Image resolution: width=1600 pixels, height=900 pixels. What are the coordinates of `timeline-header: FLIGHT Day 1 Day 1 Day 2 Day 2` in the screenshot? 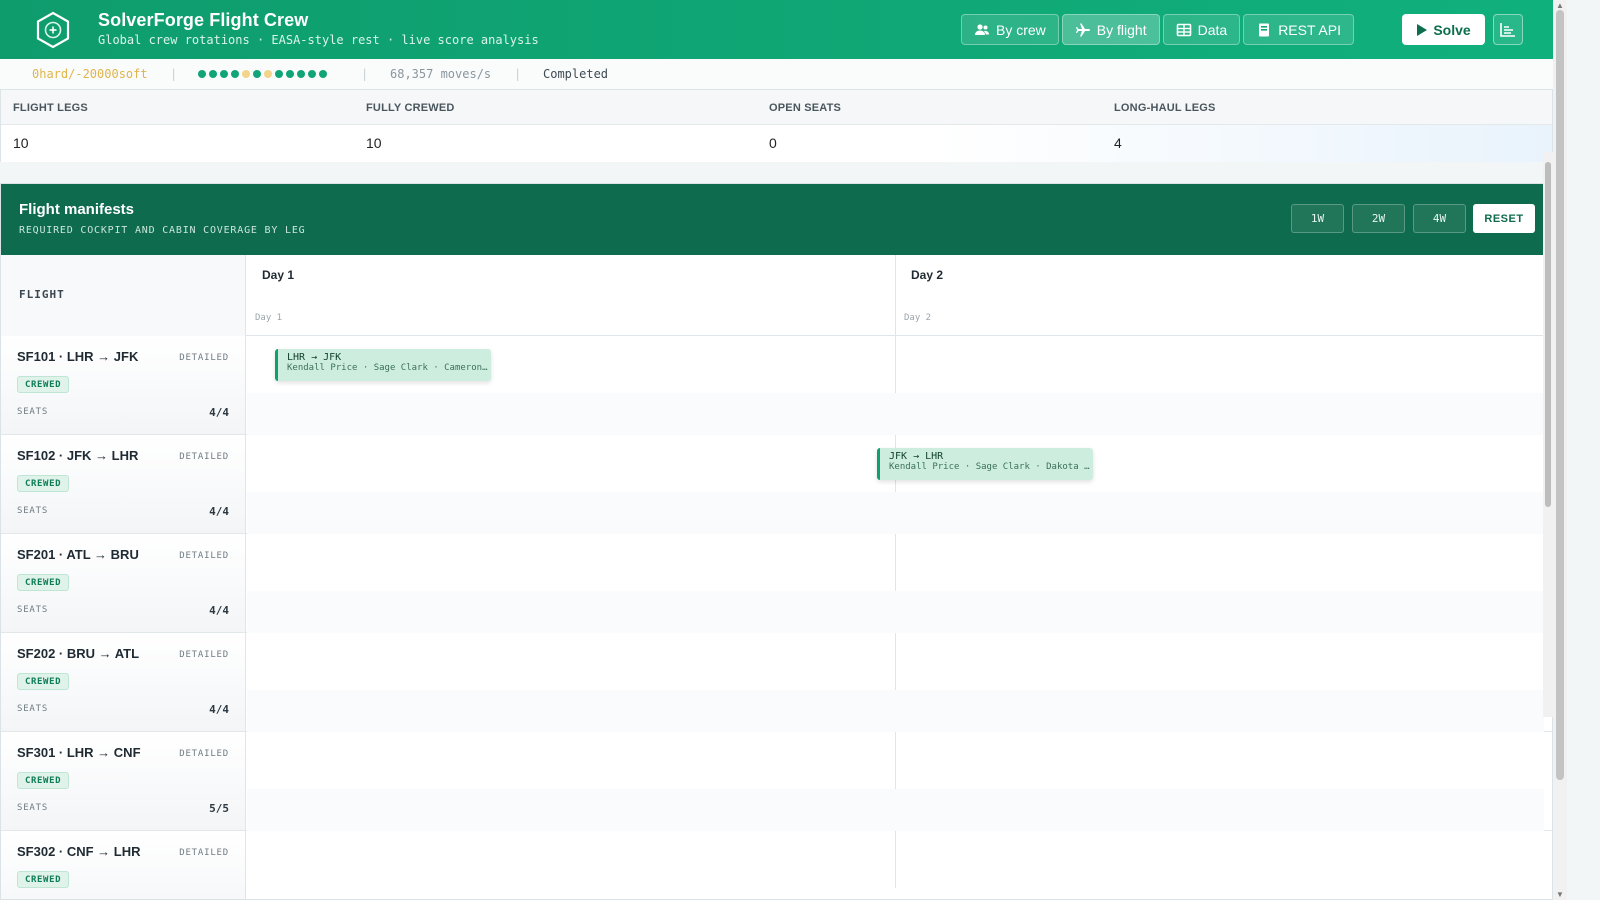 It's located at (776, 295).